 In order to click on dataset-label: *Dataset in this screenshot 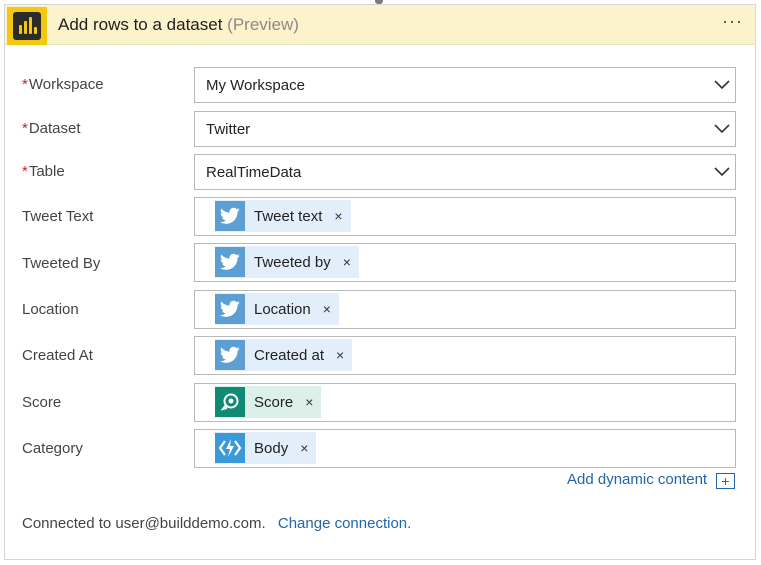, I will do `click(51, 128)`.